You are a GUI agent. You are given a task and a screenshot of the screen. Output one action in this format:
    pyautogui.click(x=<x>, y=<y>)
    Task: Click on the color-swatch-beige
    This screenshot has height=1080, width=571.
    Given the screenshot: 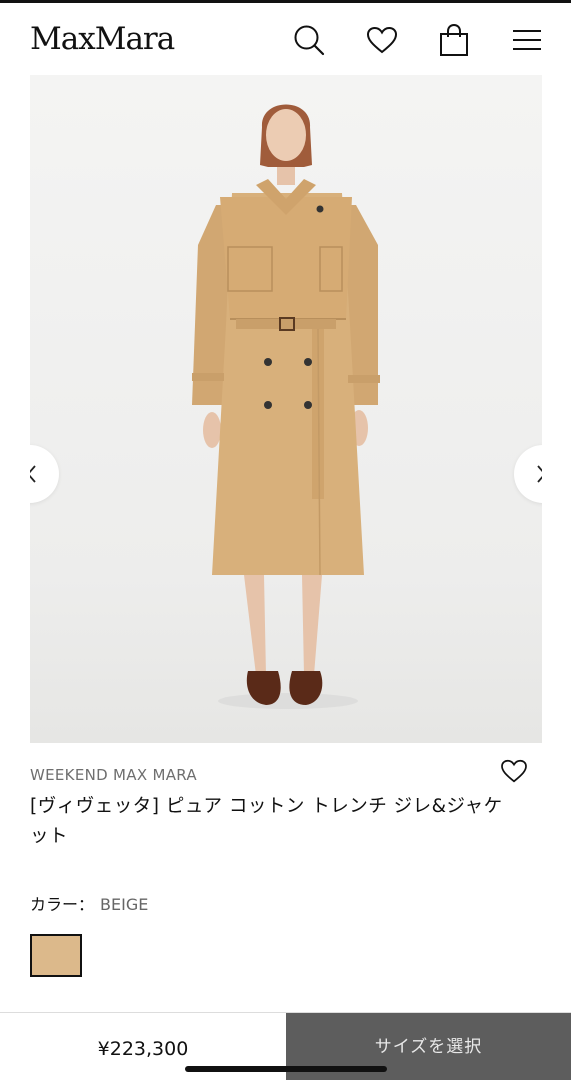 What is the action you would take?
    pyautogui.click(x=56, y=955)
    